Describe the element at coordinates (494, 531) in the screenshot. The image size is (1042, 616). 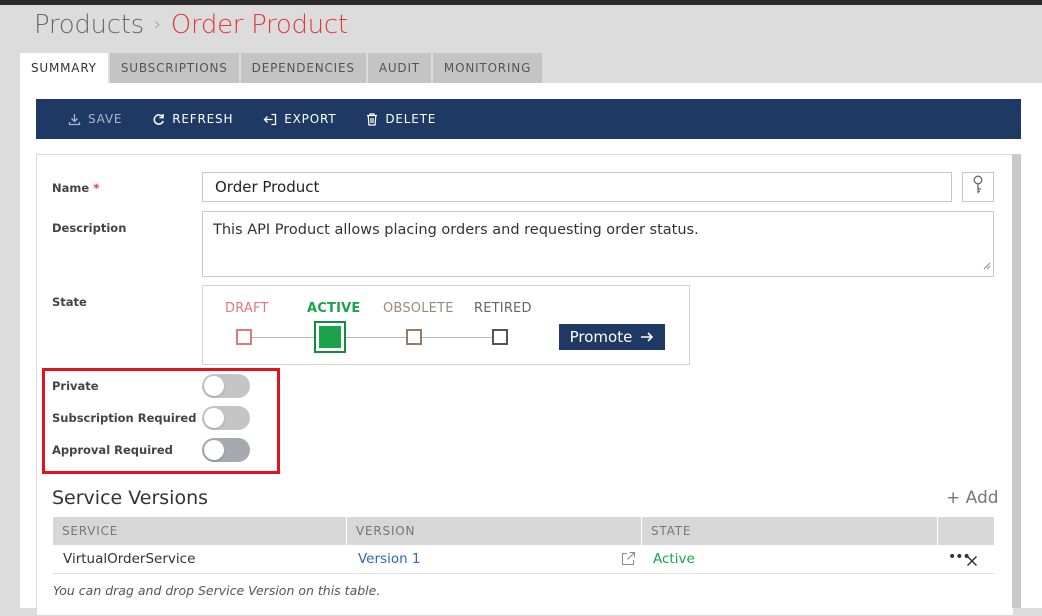
I see `column-header-version: VERSION` at that location.